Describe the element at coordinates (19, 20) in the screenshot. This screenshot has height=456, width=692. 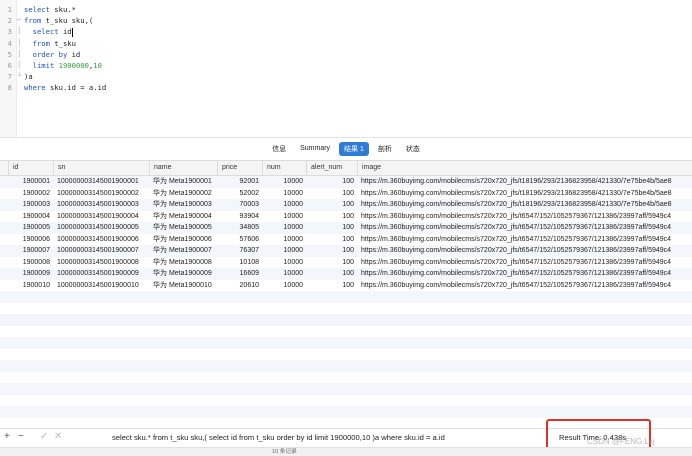
I see `fold-marker: ⌐` at that location.